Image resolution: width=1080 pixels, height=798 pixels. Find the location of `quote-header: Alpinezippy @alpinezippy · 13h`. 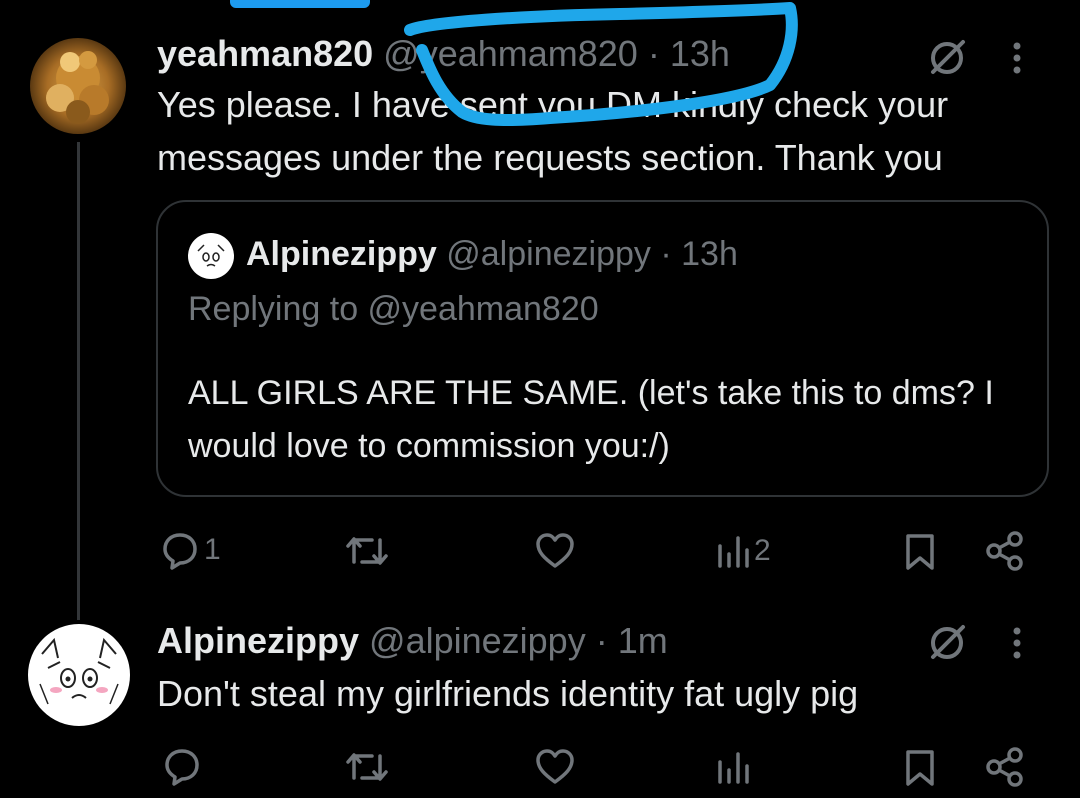

quote-header: Alpinezippy @alpinezippy · 13h is located at coordinates (463, 255).